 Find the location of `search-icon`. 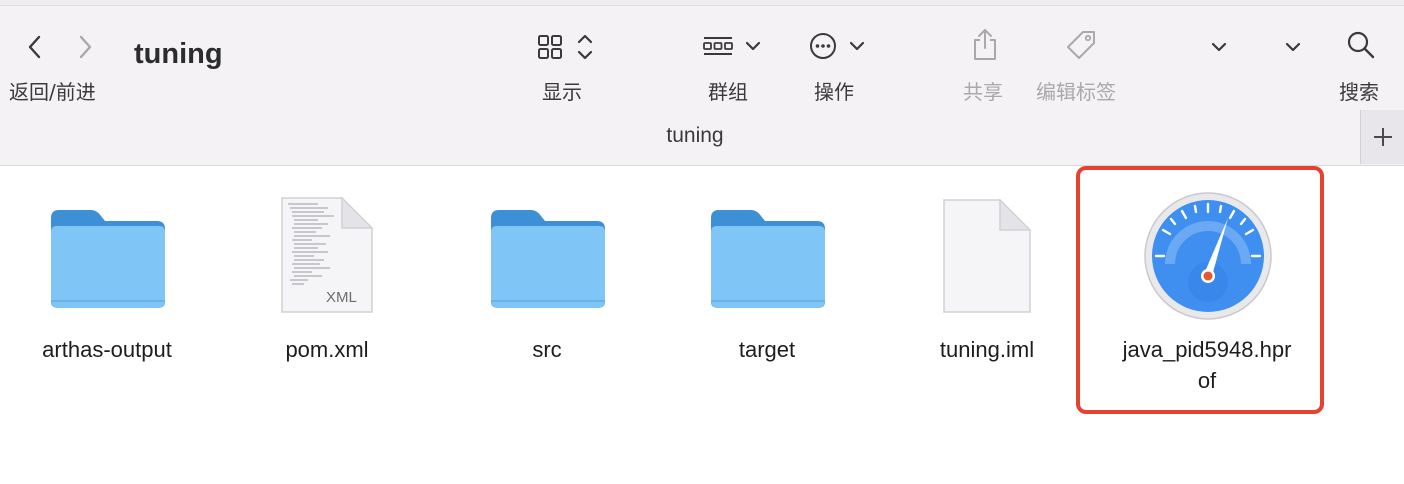

search-icon is located at coordinates (1361, 45).